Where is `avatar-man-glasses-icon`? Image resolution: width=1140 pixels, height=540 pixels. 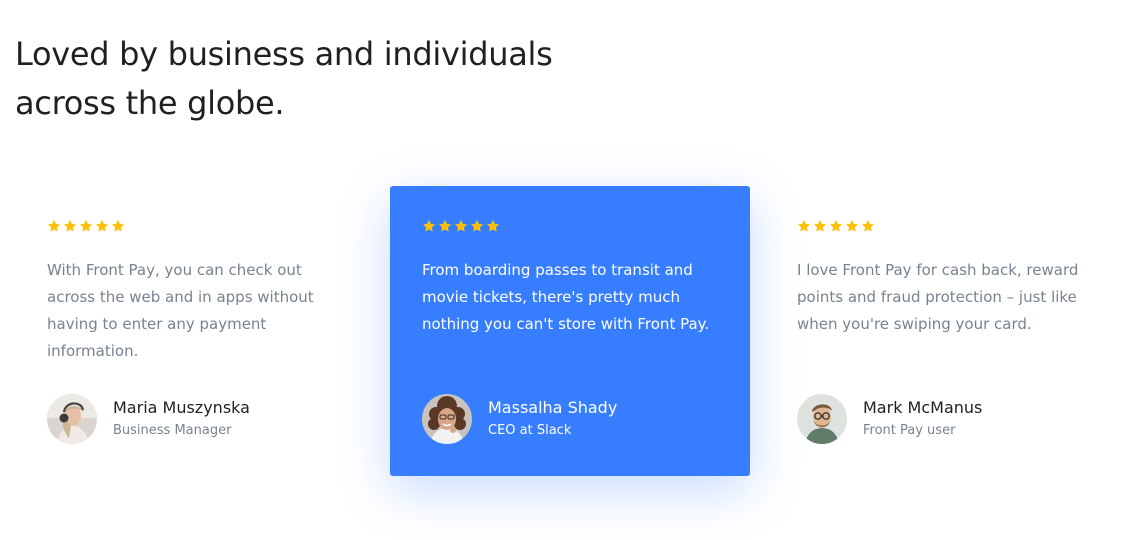 avatar-man-glasses-icon is located at coordinates (822, 419).